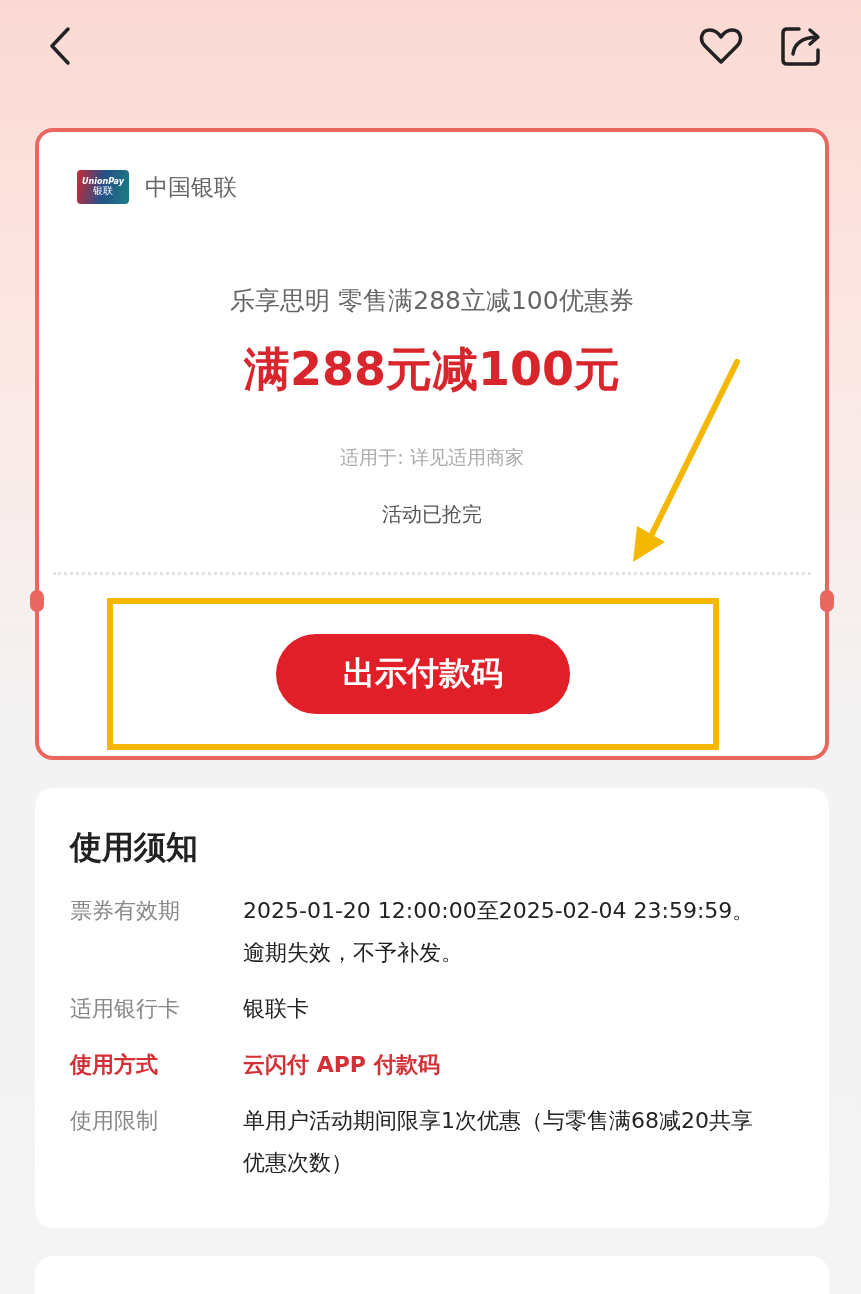 Image resolution: width=861 pixels, height=1294 pixels. What do you see at coordinates (498, 1142) in the screenshot?
I see `row-value: 单用户活动期间限享1次优惠（与零售满68减20共享优惠次数）` at bounding box center [498, 1142].